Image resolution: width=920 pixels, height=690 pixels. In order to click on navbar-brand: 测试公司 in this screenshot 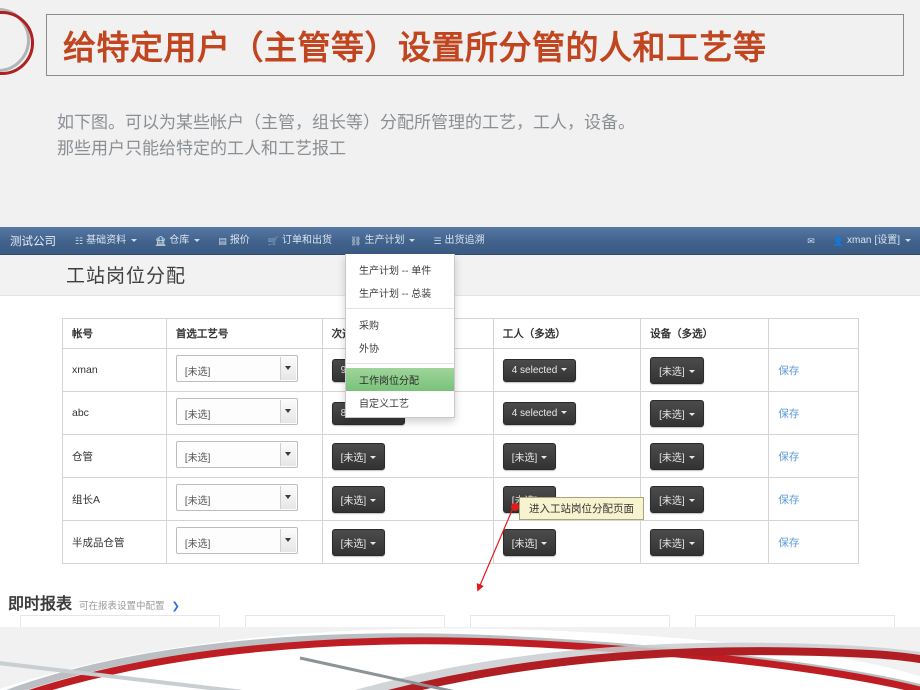, I will do `click(33, 241)`.